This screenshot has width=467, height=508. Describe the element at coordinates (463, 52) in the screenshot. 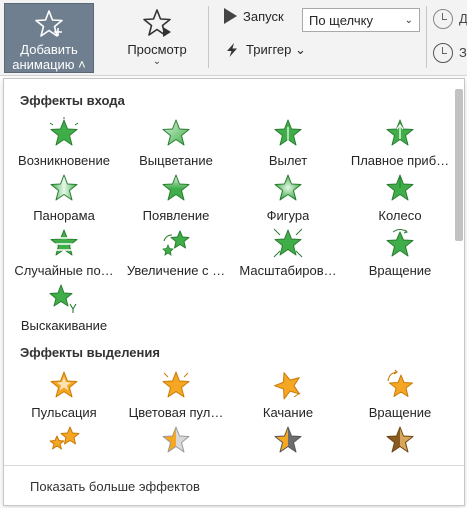

I see `delay-label: З` at that location.